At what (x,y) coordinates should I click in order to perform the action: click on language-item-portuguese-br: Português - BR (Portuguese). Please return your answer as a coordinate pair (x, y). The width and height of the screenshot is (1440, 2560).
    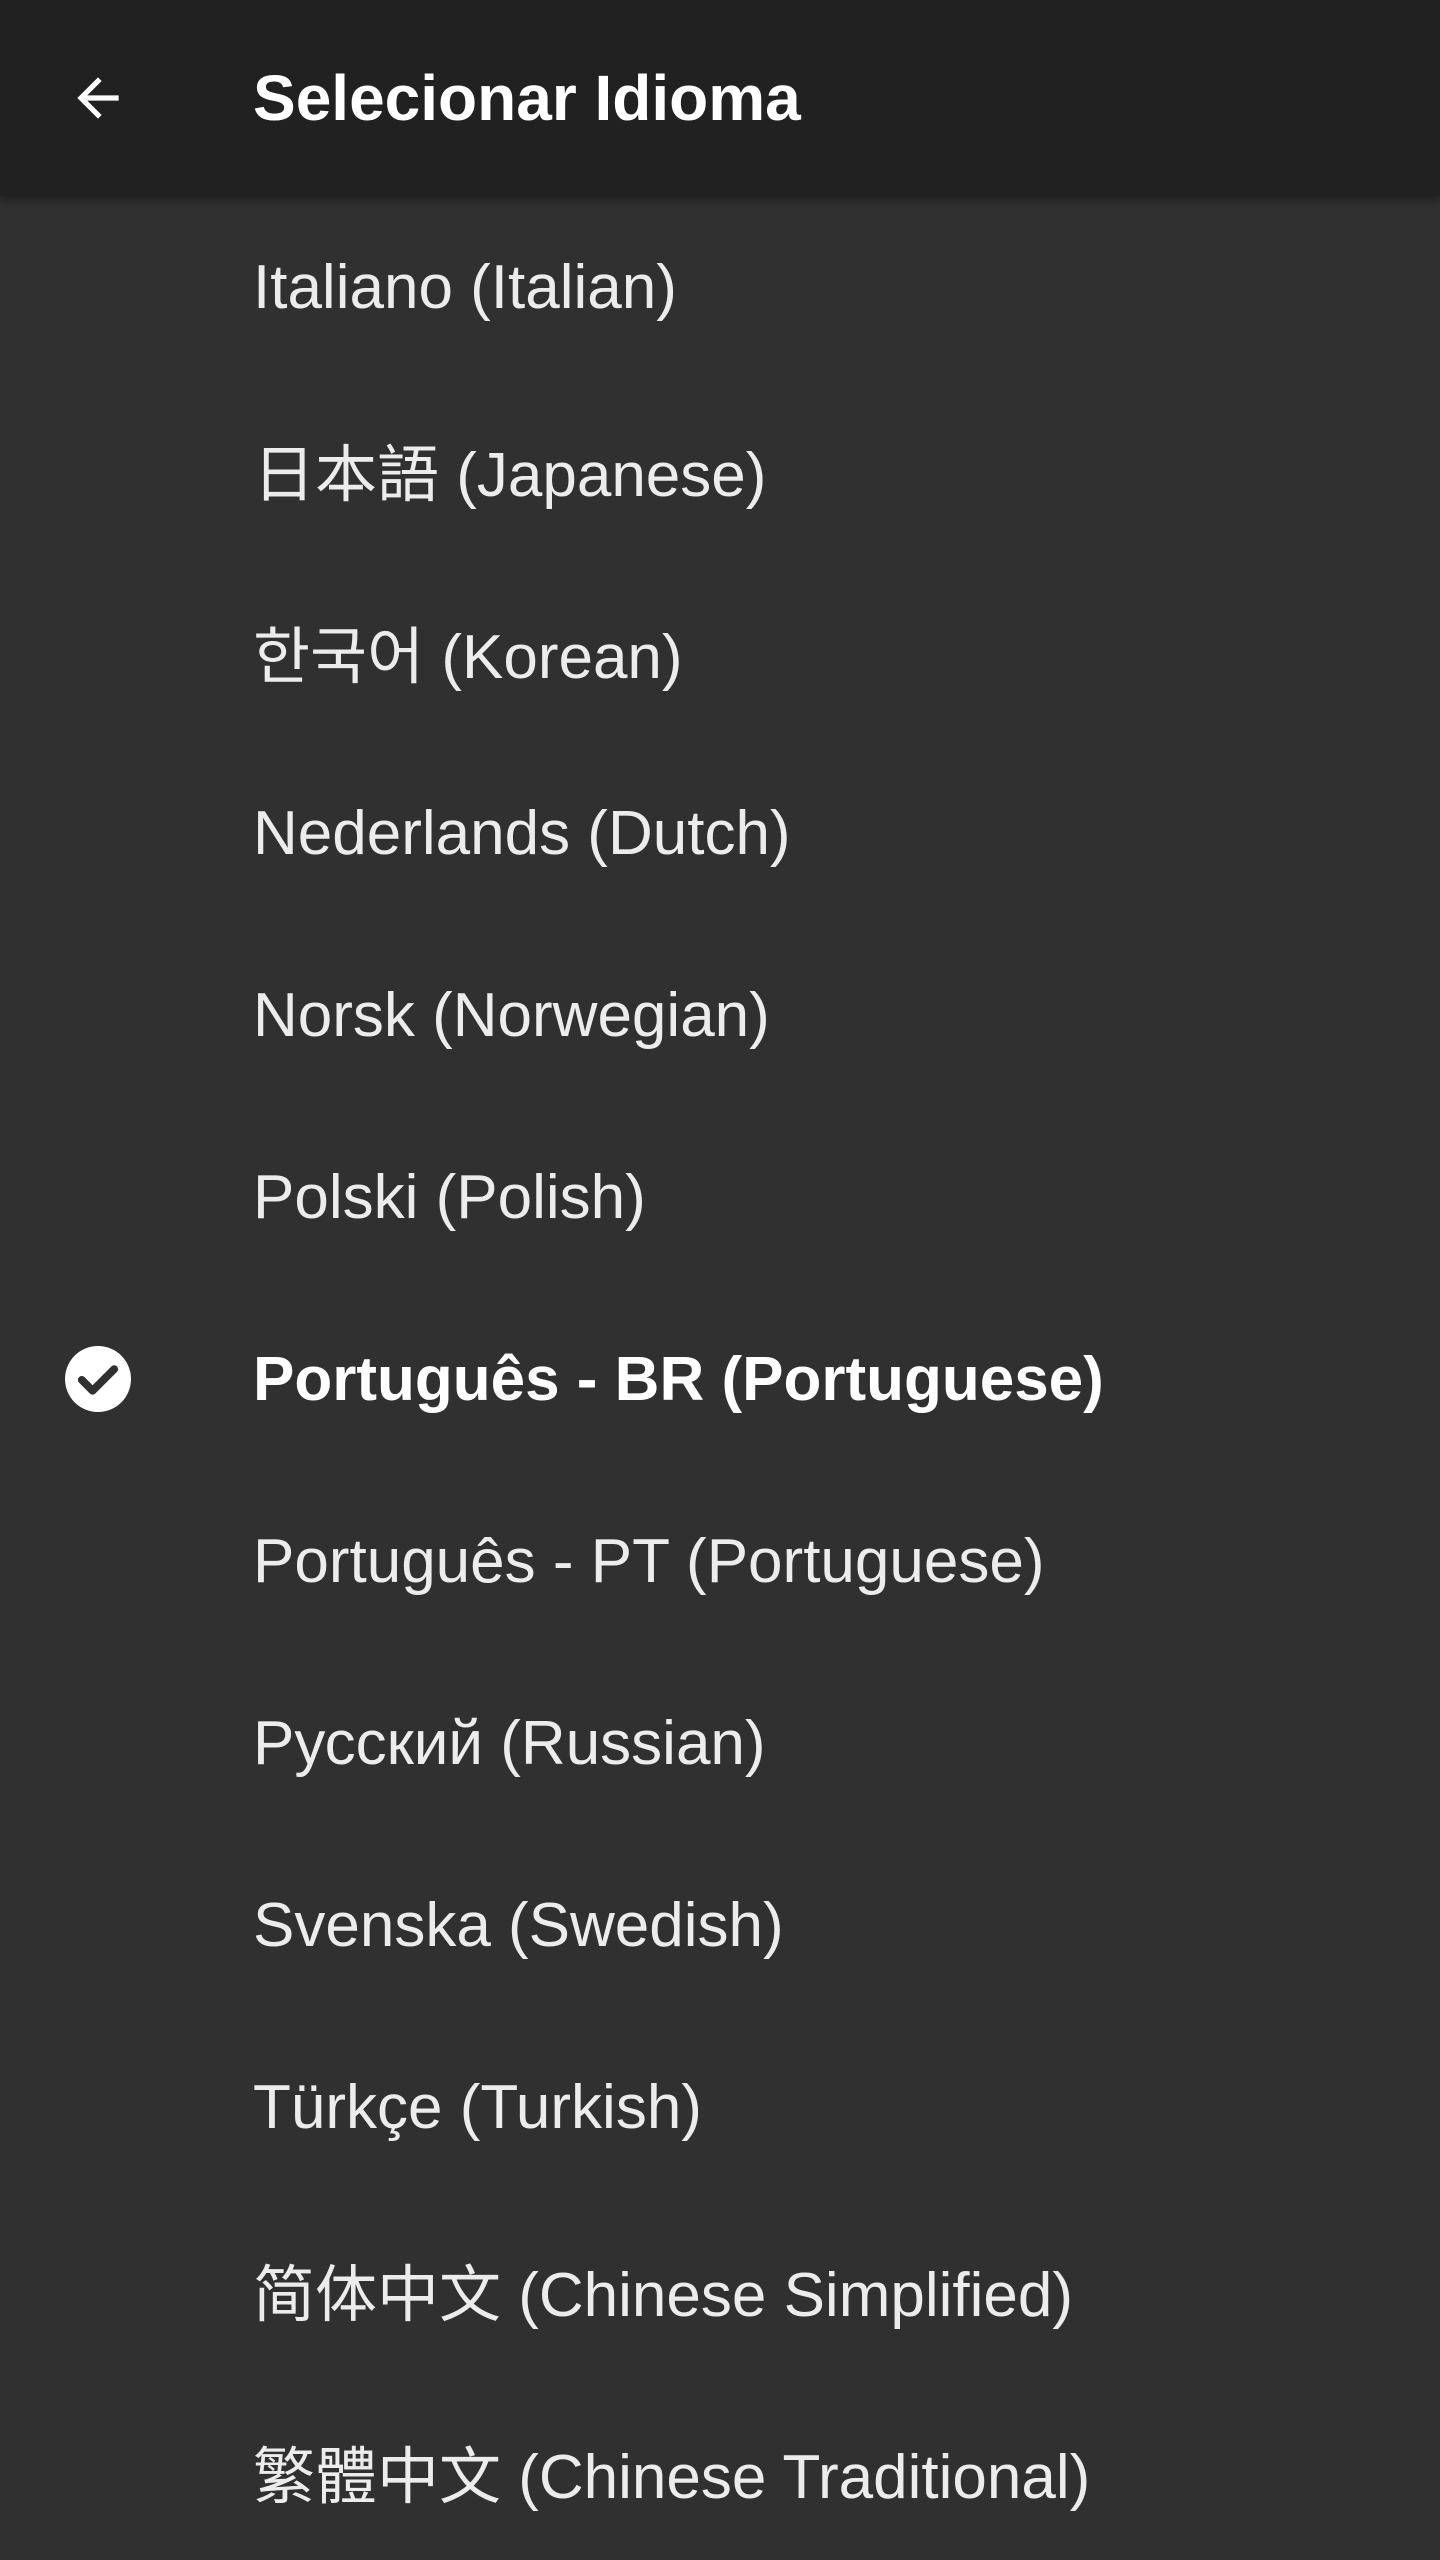
    Looking at the image, I should click on (720, 1379).